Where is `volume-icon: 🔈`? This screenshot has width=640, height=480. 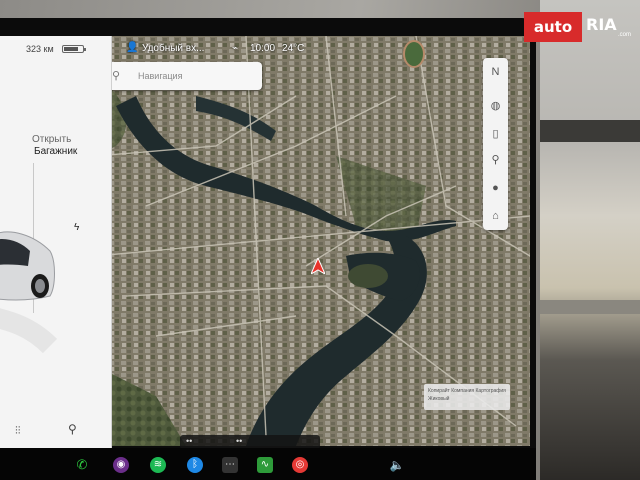
volume-icon: 🔈 is located at coordinates (397, 465).